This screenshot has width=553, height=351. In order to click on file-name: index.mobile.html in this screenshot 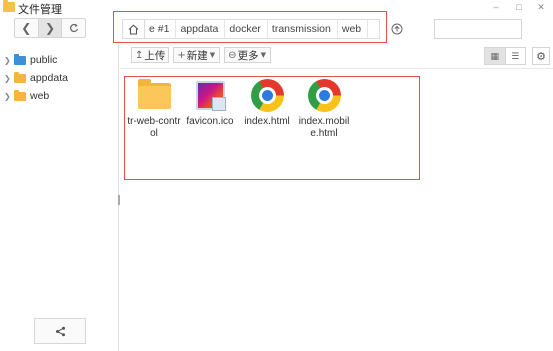, I will do `click(324, 127)`.